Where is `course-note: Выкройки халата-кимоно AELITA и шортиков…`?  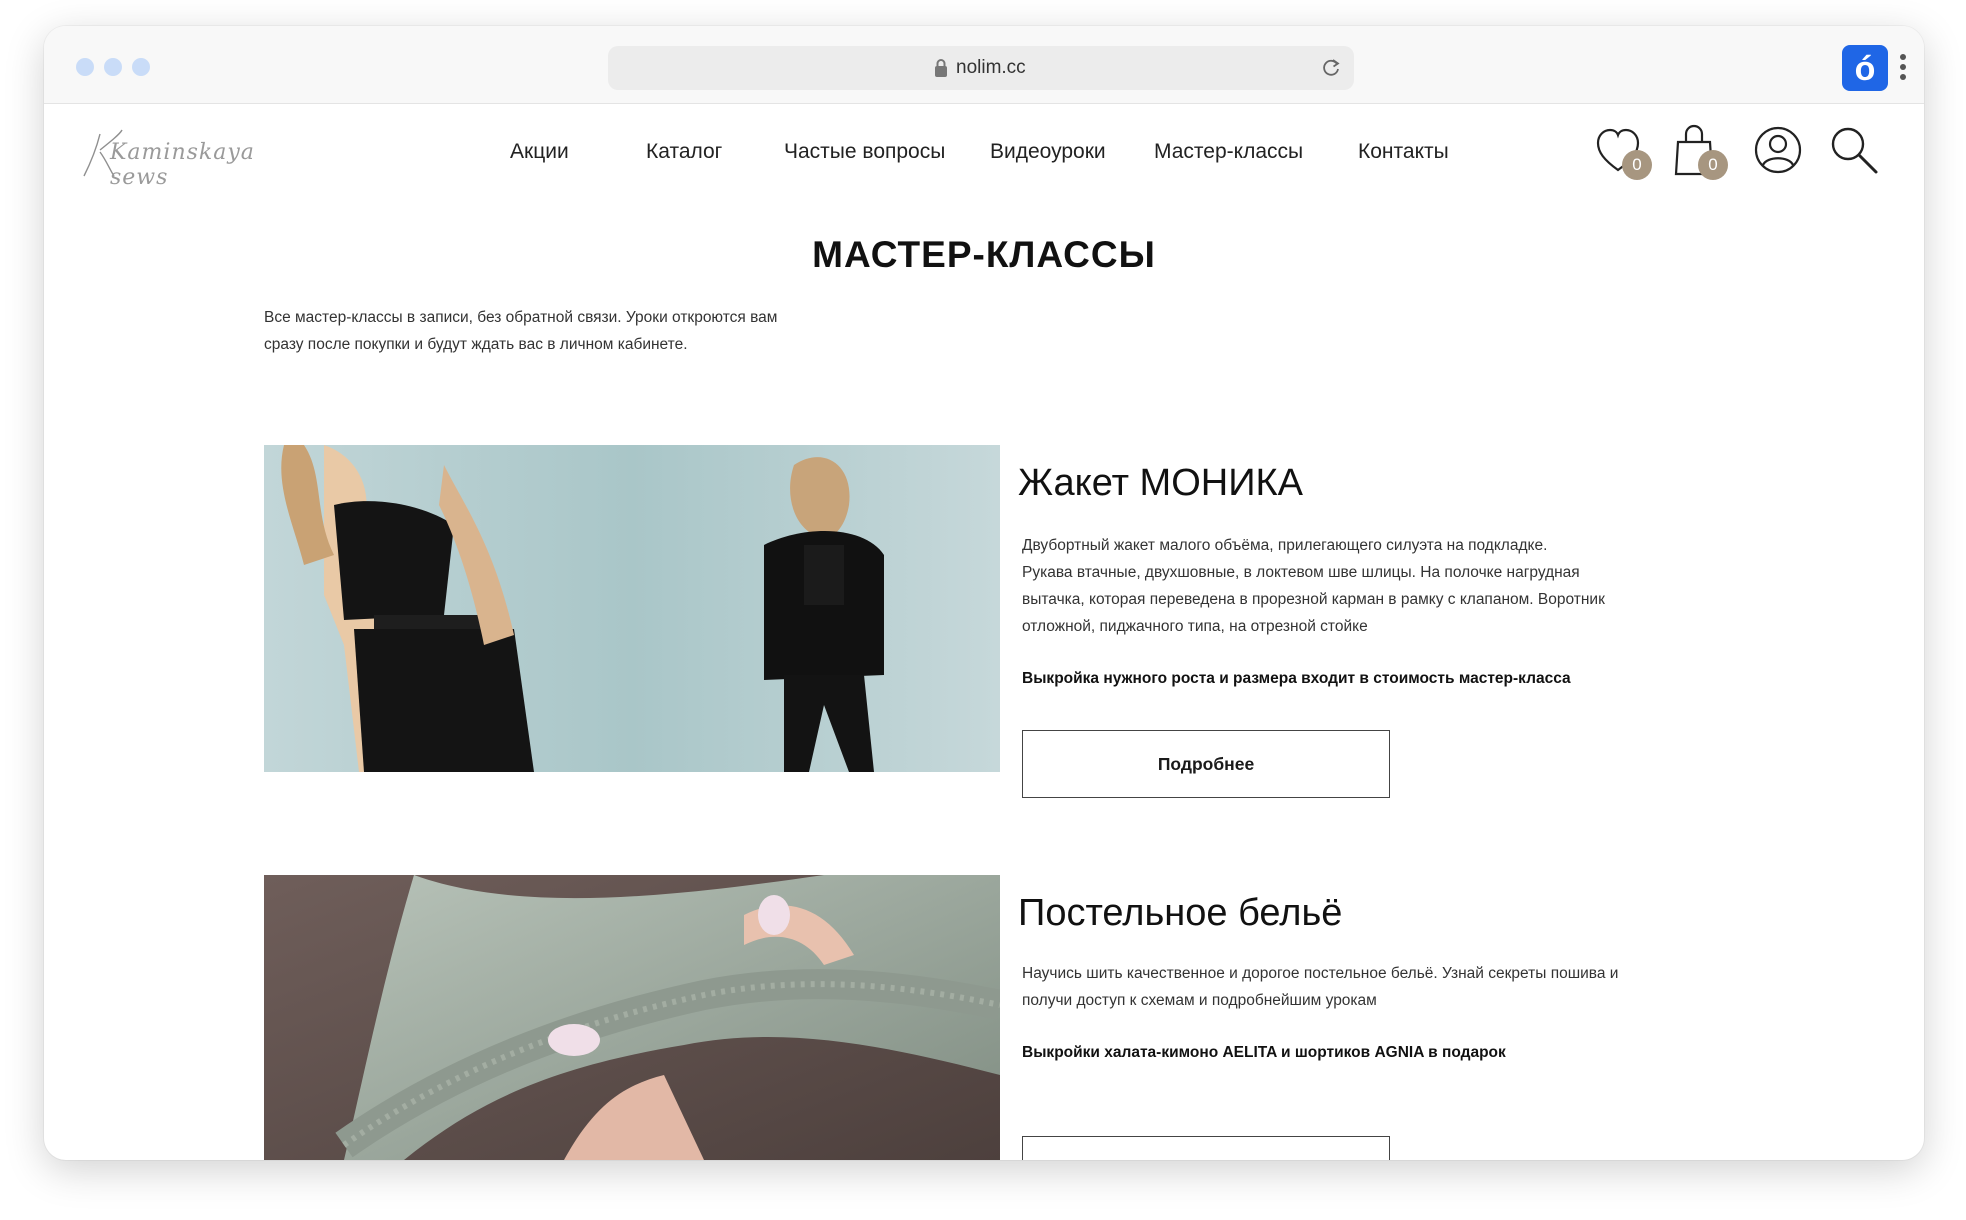
course-note: Выкройки халата-кимоно AELITA и шортиков… is located at coordinates (1264, 1052).